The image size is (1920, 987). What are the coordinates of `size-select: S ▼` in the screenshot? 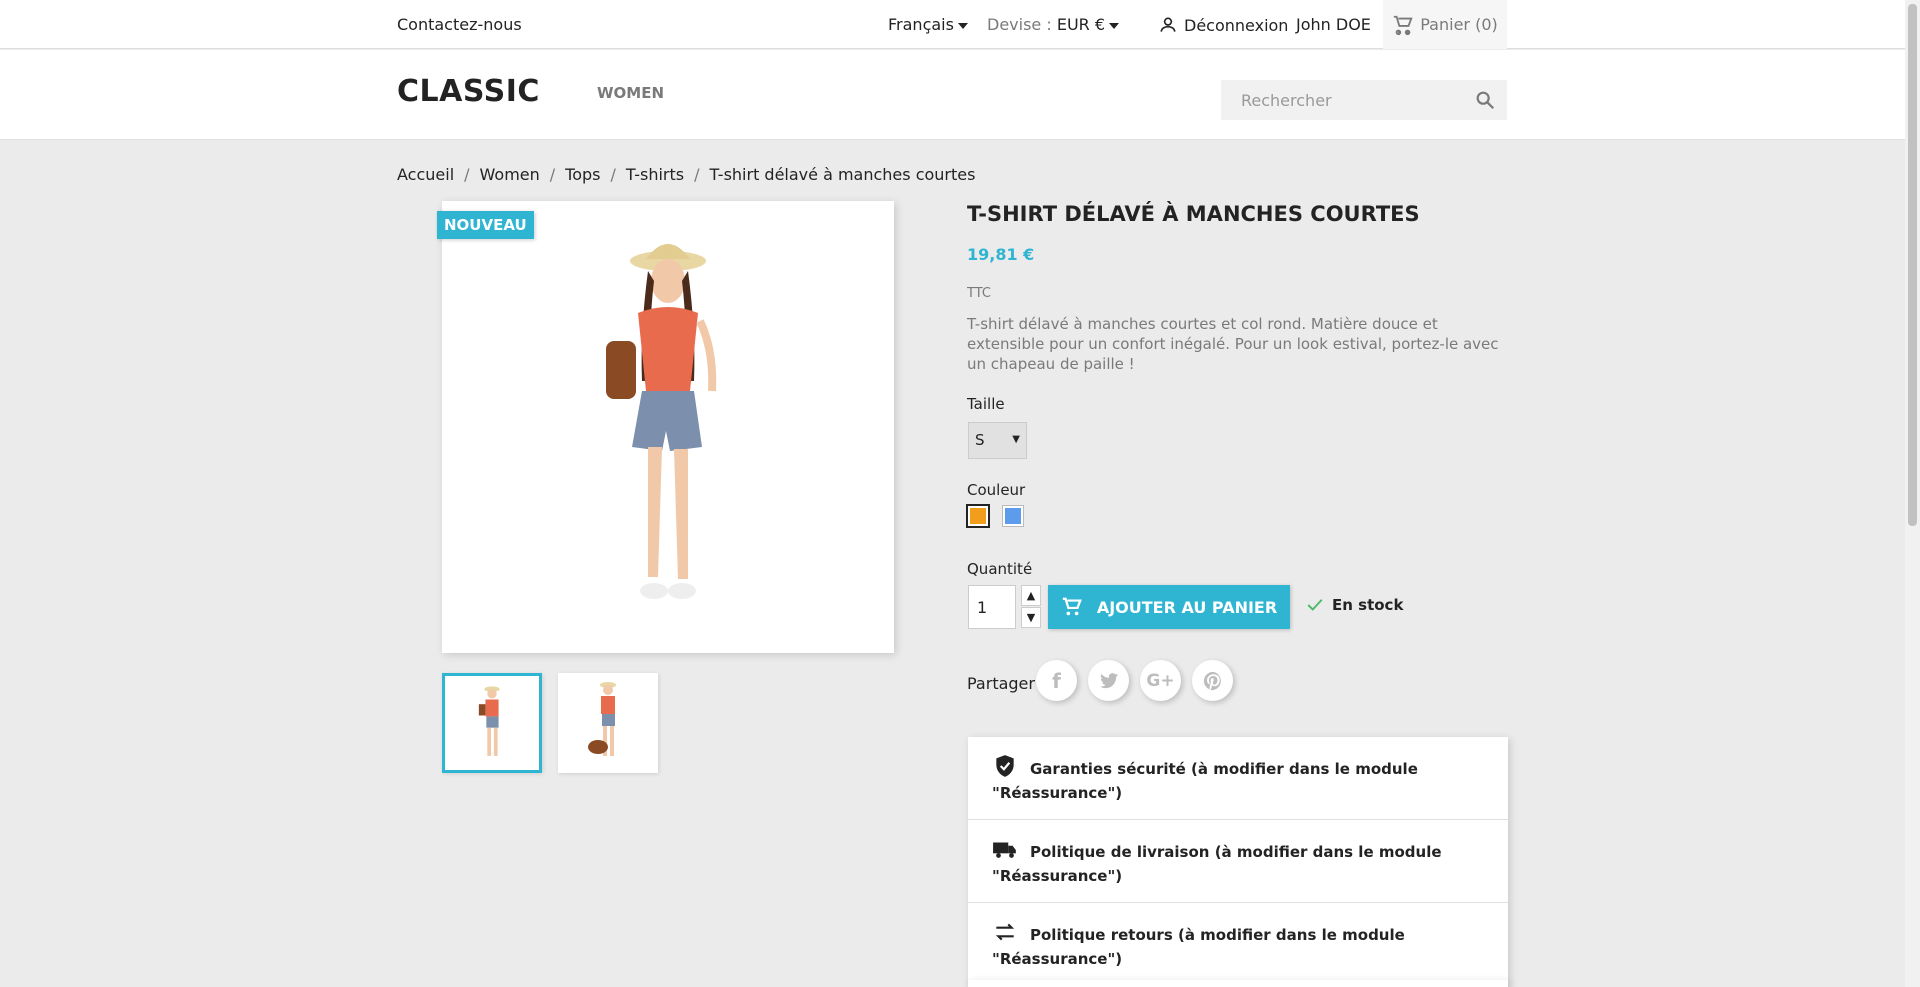 It's located at (997, 440).